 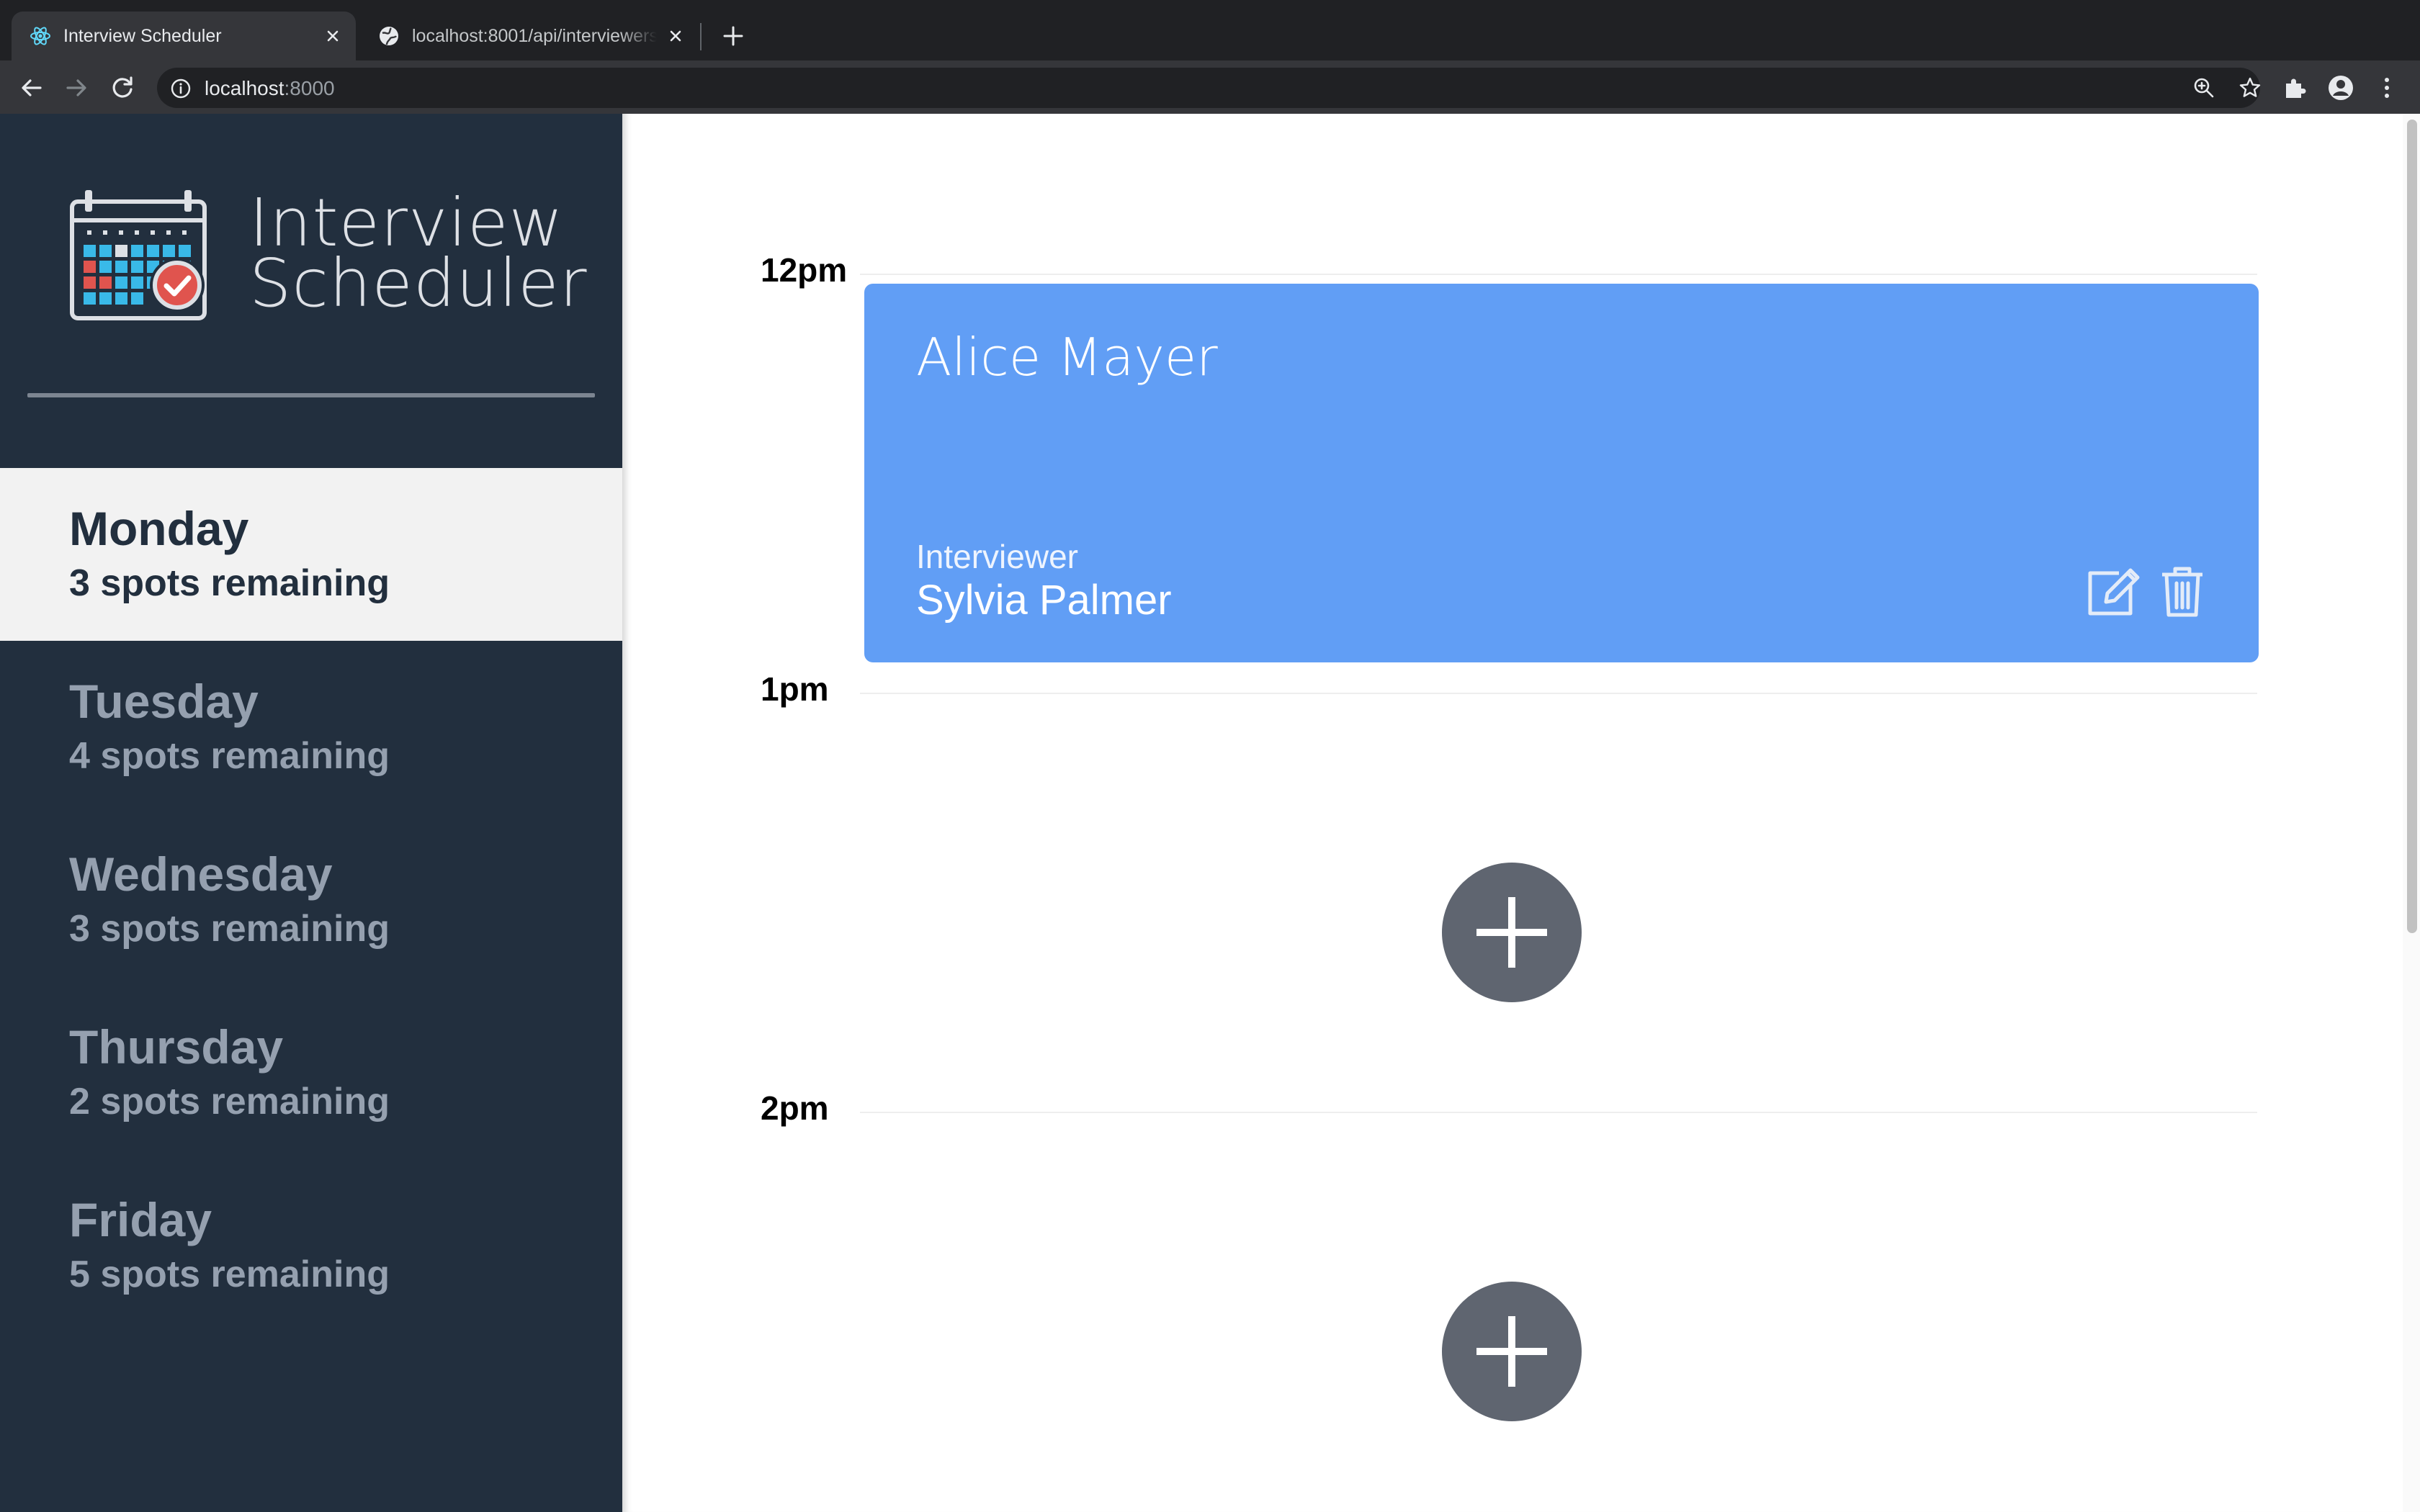 I want to click on url-text: localhost:8000, so click(x=270, y=88).